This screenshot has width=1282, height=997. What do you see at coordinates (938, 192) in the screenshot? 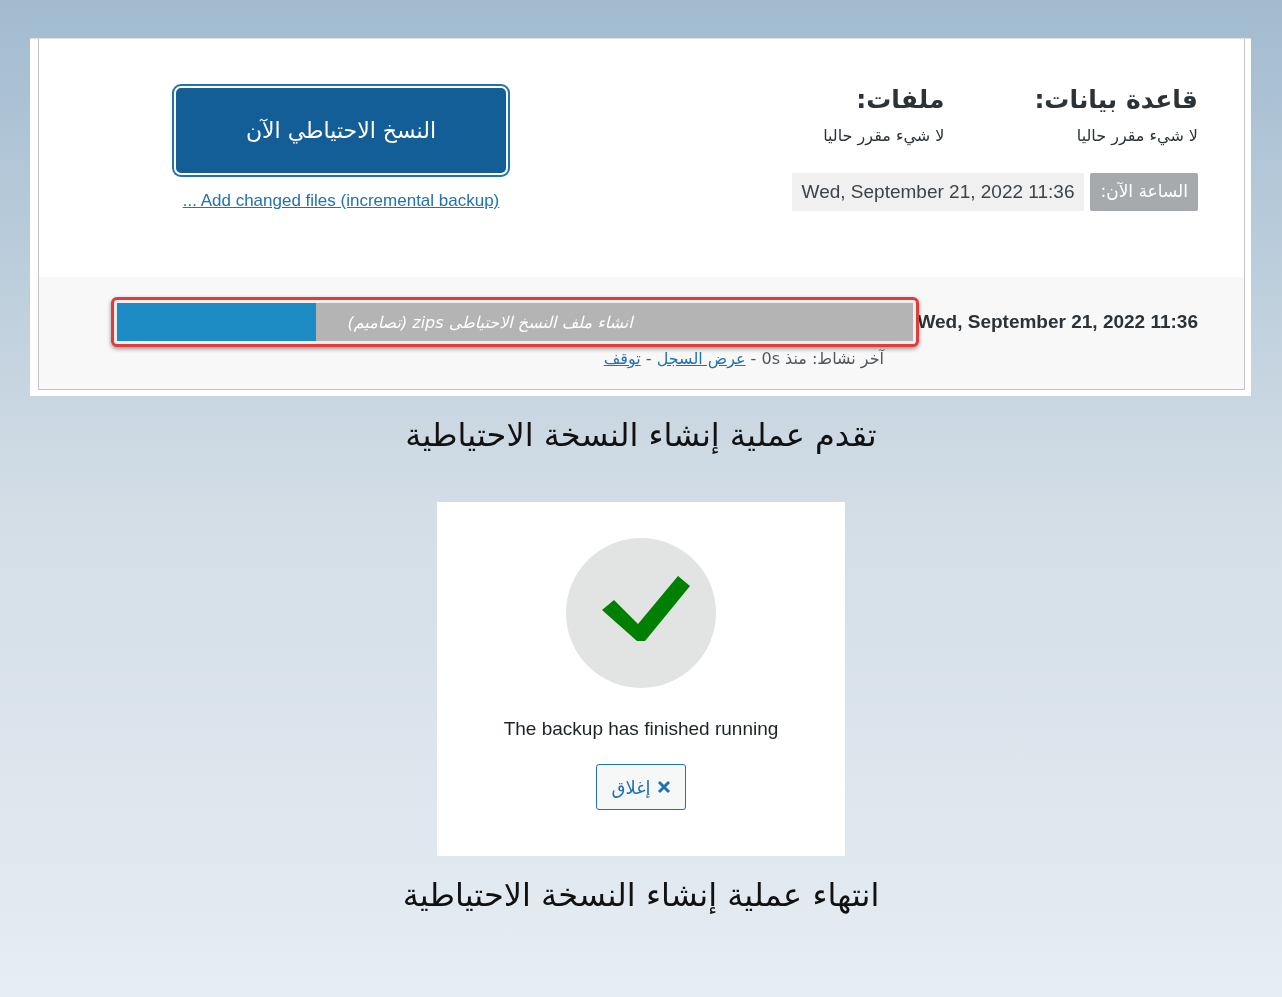
I see `current-time: Wed, September 21, 2022 11:36` at bounding box center [938, 192].